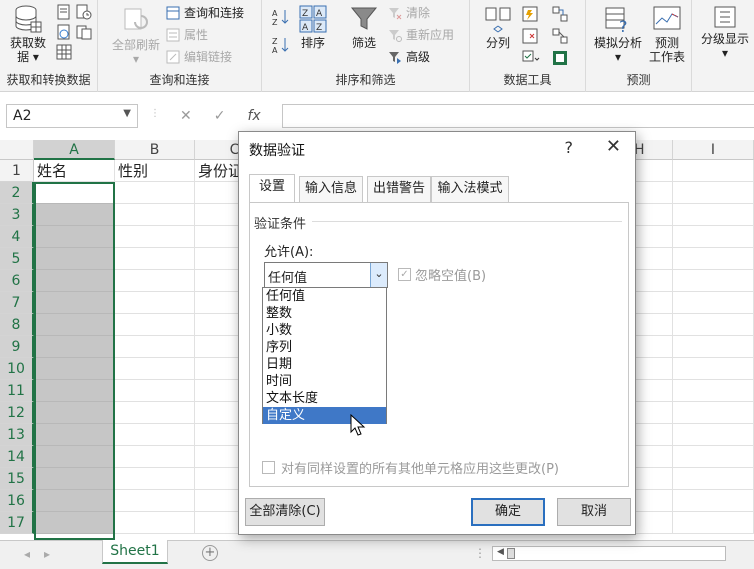  Describe the element at coordinates (74, 479) in the screenshot. I see `cell-a15` at that location.